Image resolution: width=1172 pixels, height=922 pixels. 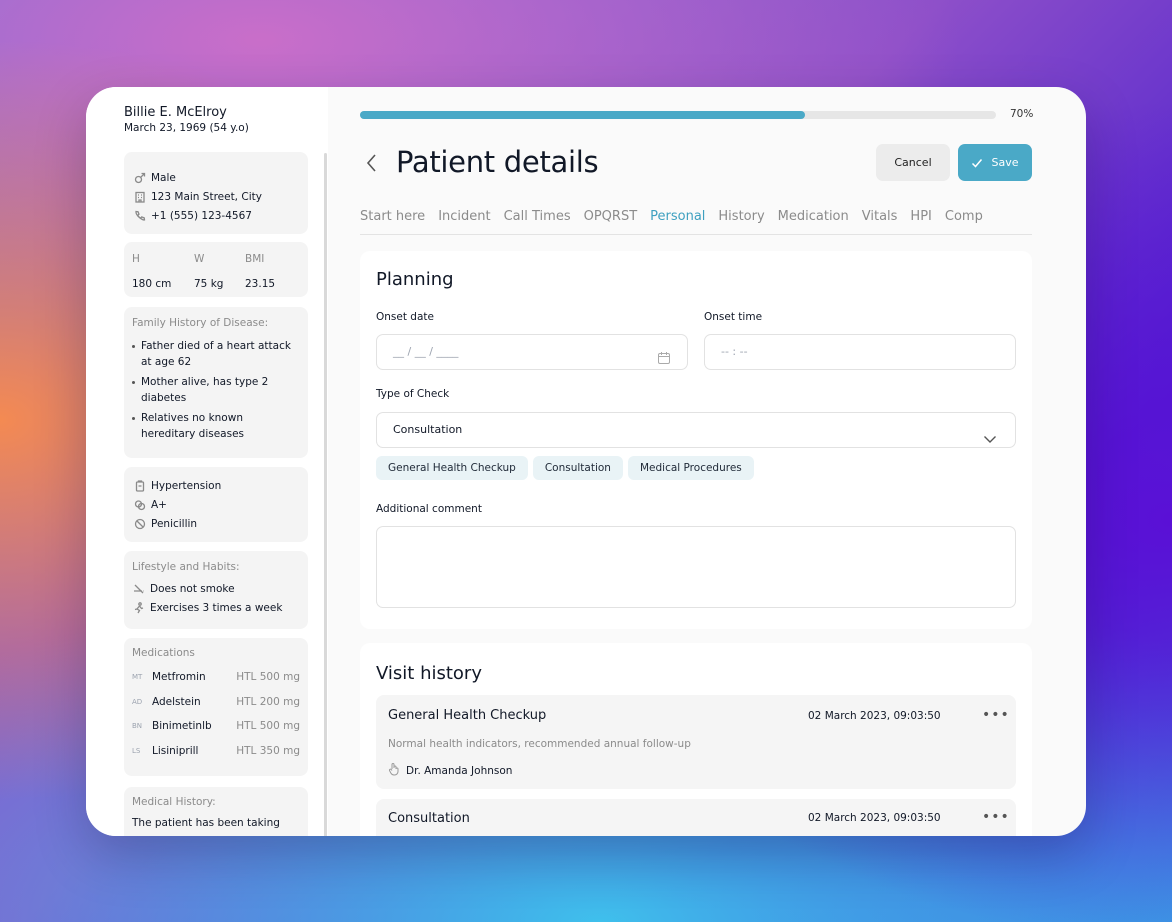 I want to click on sidebar-scrollbar, so click(x=325, y=494).